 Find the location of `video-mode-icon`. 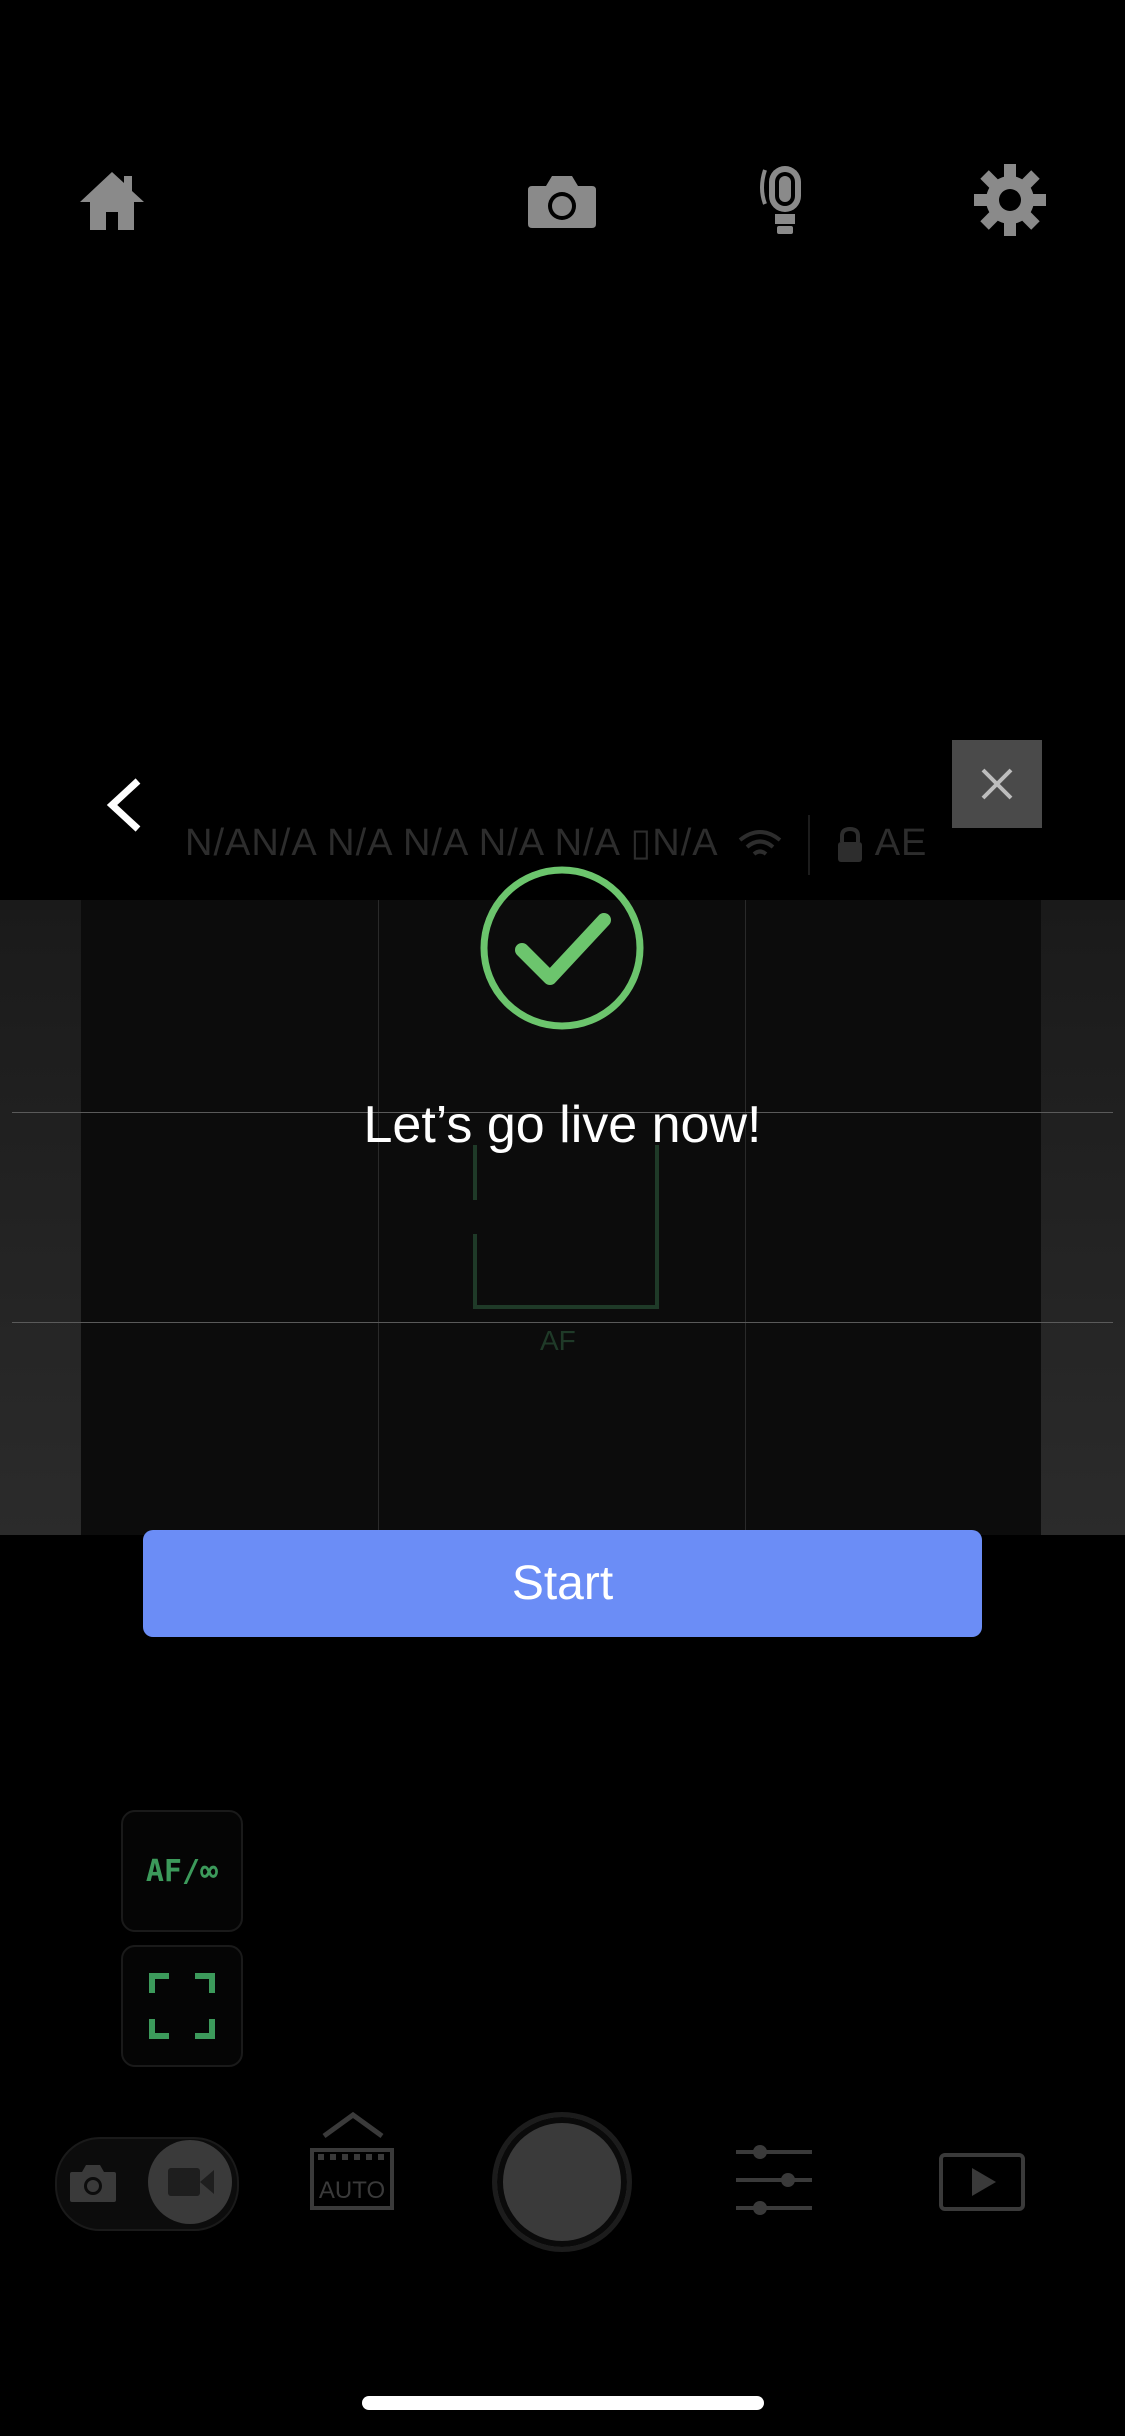

video-mode-icon is located at coordinates (191, 2182).